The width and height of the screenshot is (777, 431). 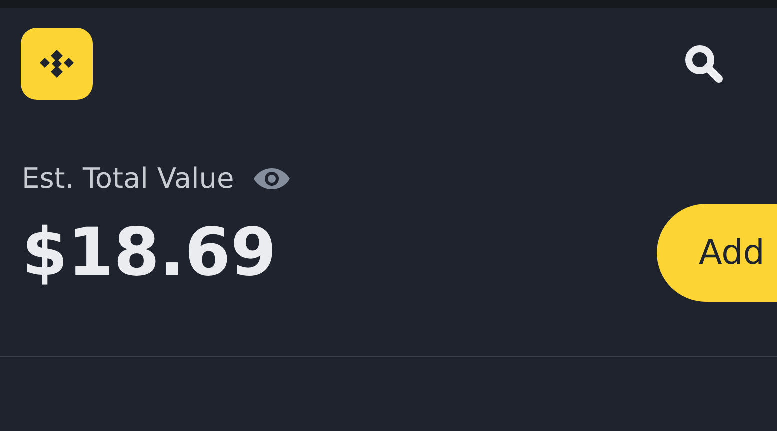 I want to click on logo-icon, so click(x=57, y=64).